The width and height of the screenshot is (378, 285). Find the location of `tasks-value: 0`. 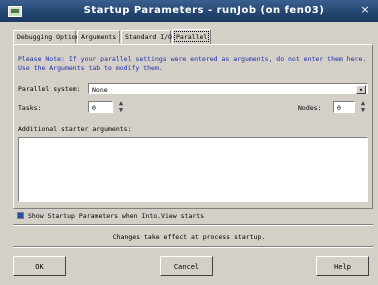

tasks-value: 0 is located at coordinates (94, 108).